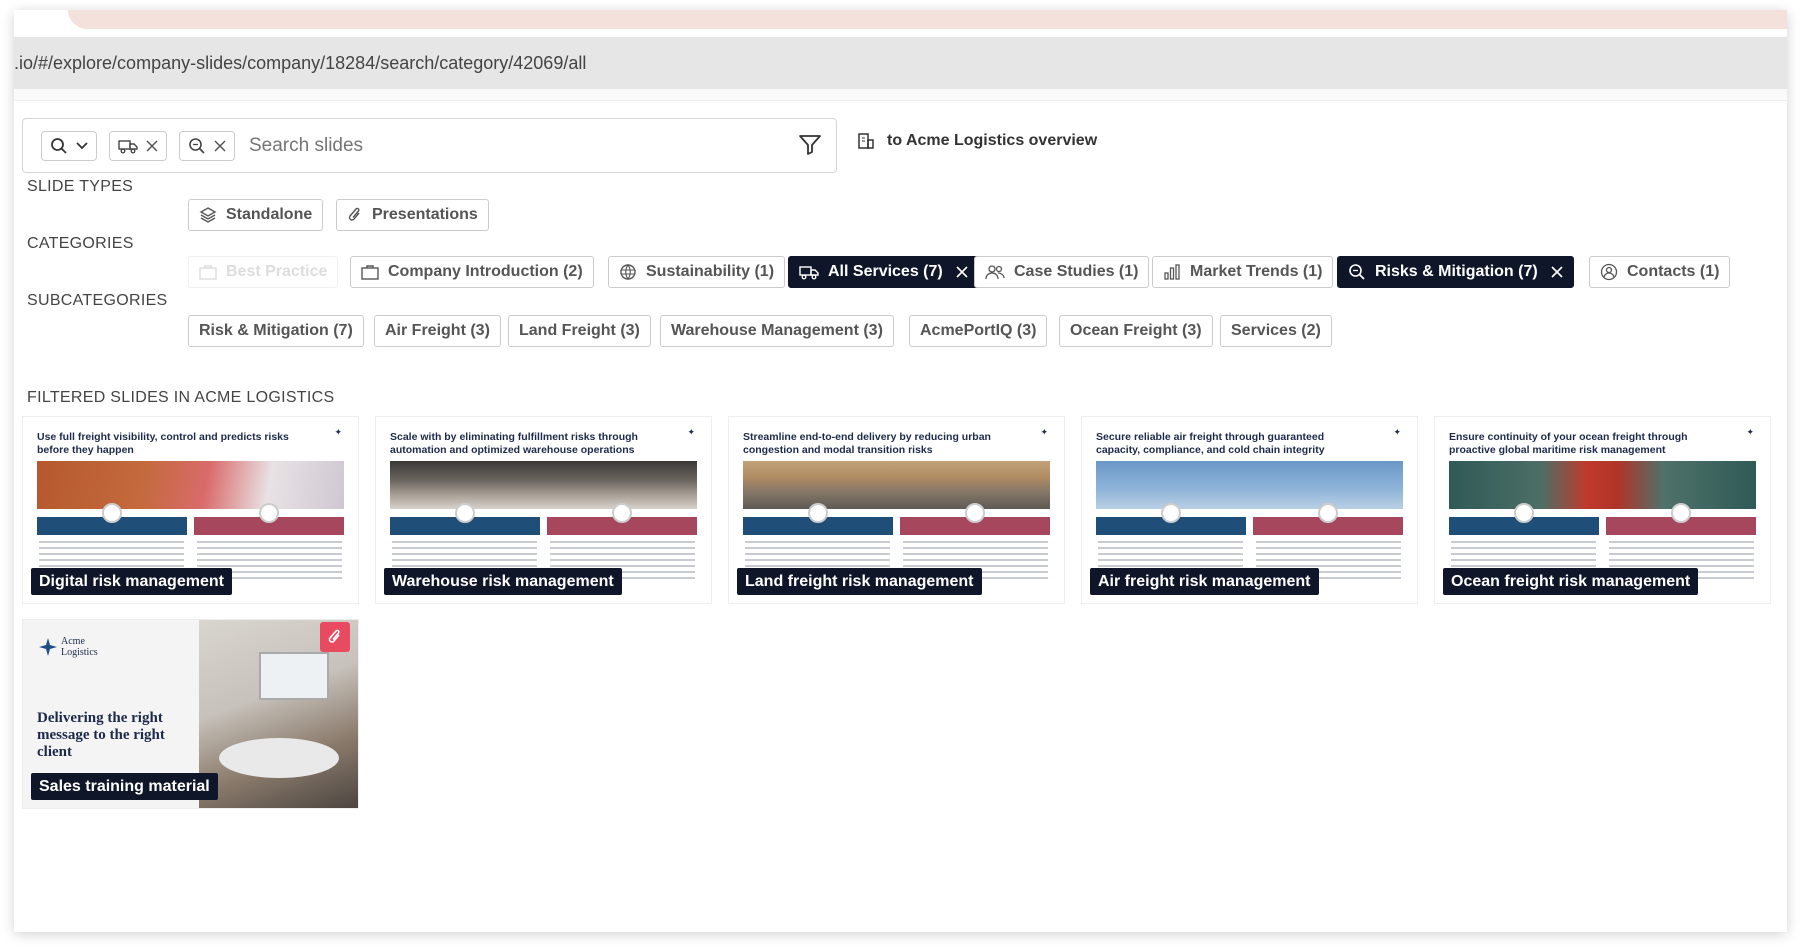 This screenshot has height=951, width=1802. Describe the element at coordinates (485, 271) in the screenshot. I see `category-label: Company Introduction (2)` at that location.